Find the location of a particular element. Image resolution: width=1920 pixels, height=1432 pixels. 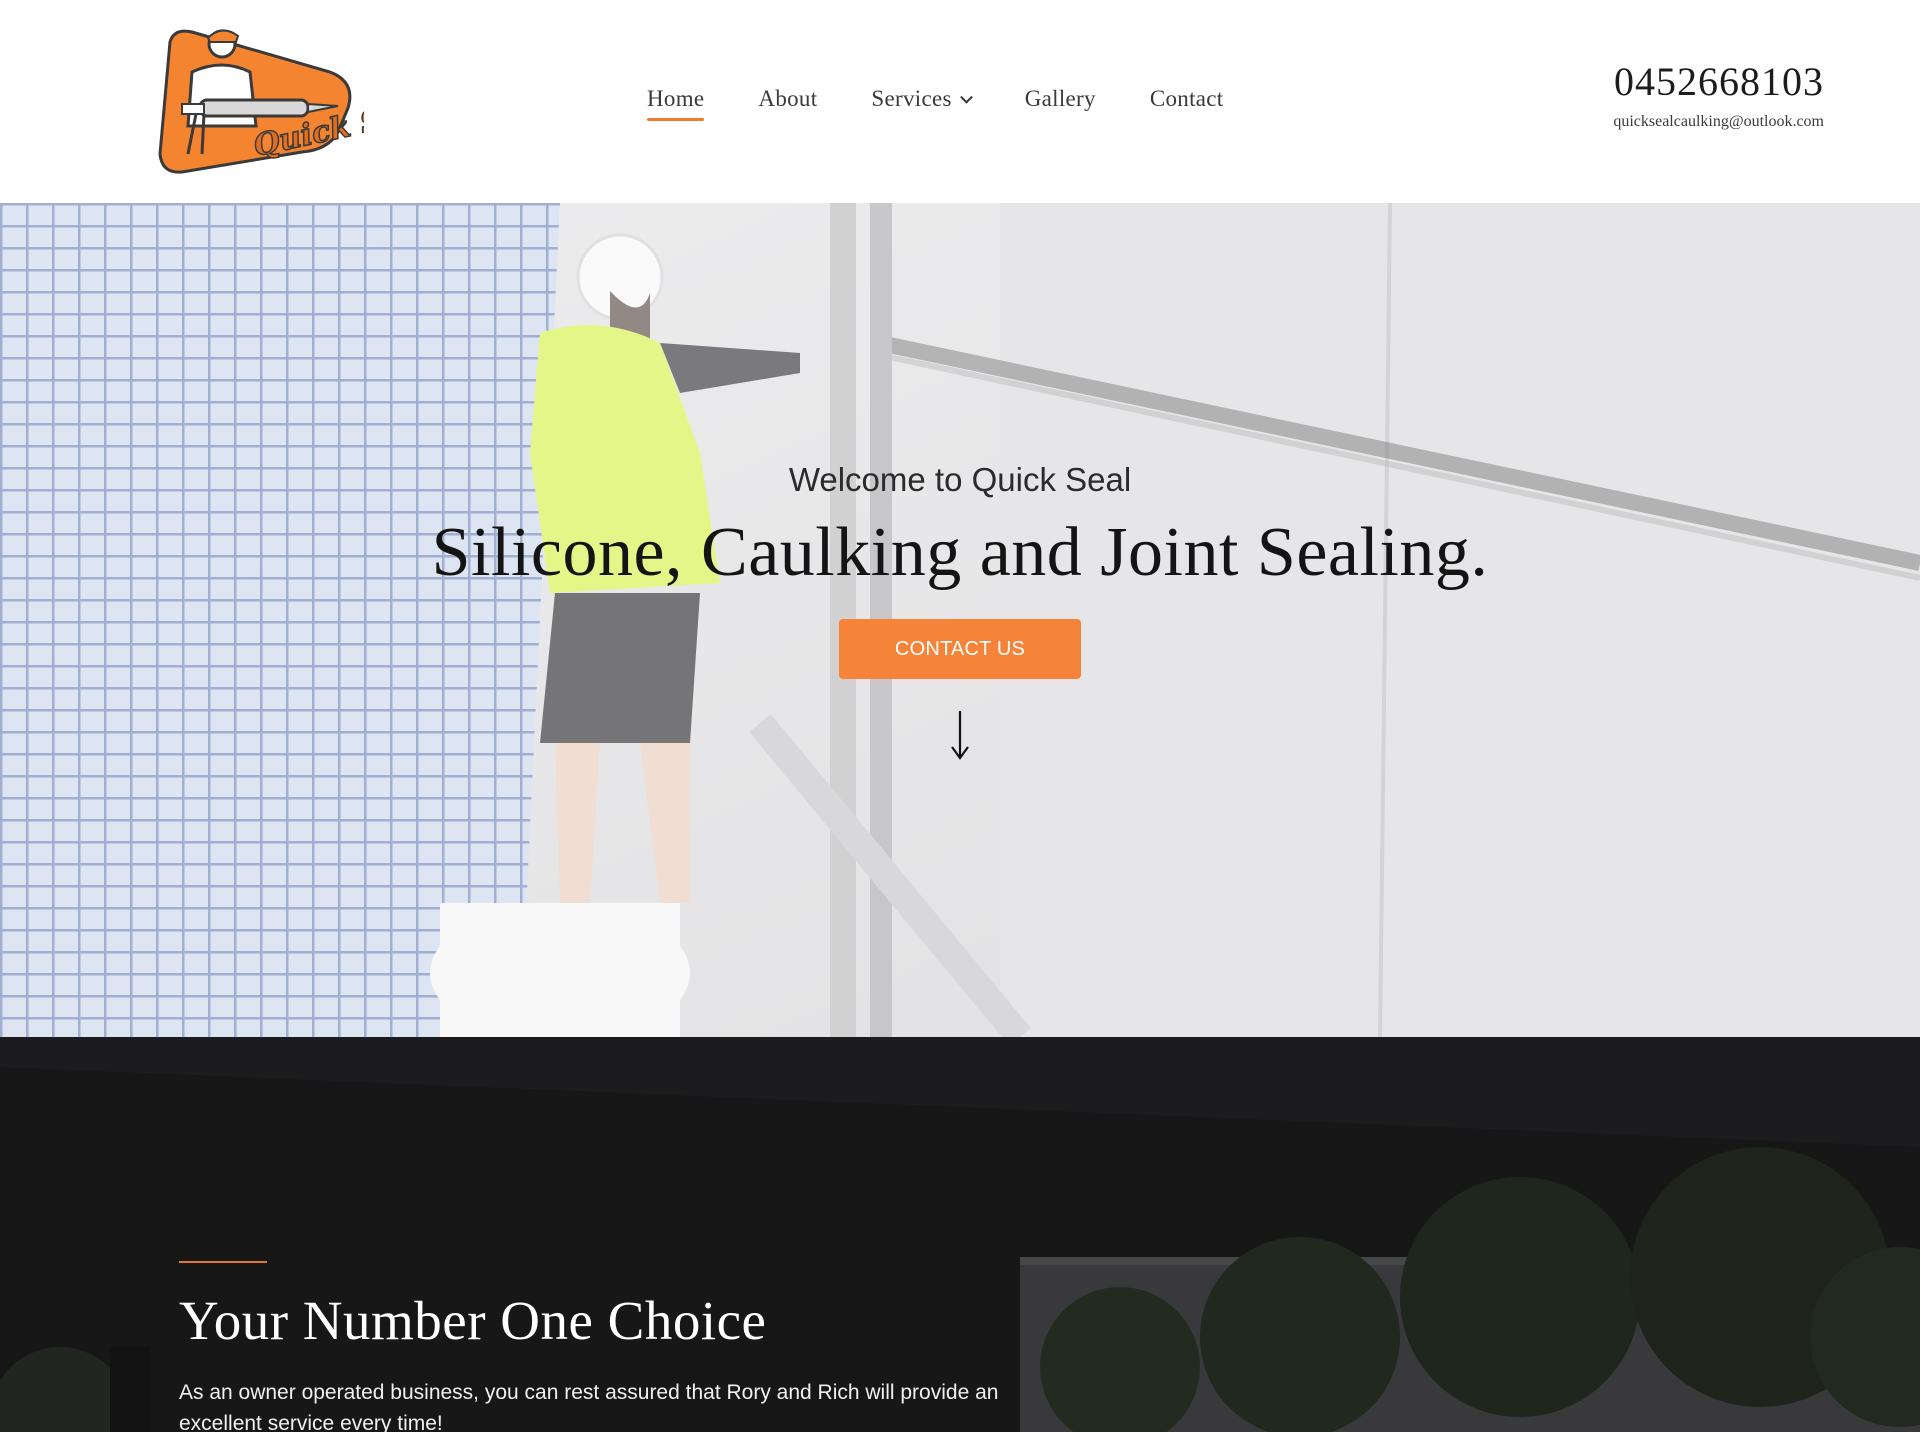

nav-gallery-label: Gallery is located at coordinates (1060, 98).